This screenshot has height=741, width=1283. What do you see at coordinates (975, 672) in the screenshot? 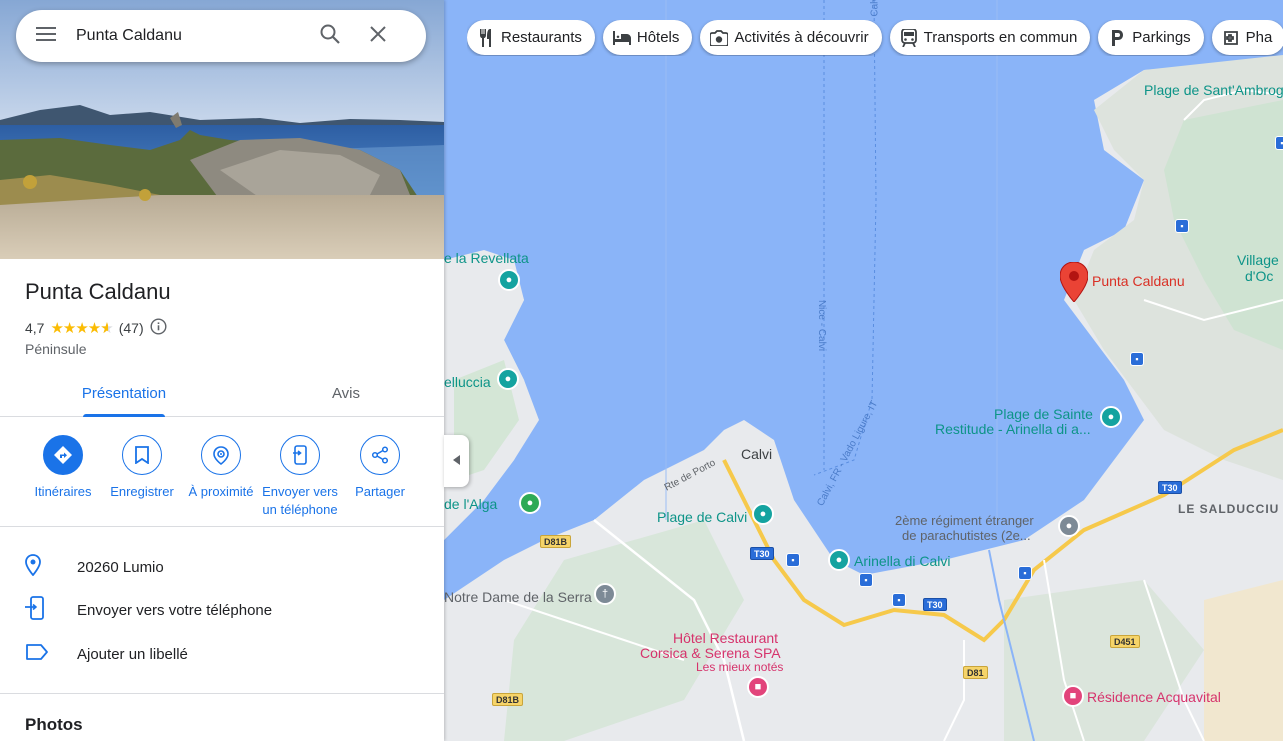
I see `road-shield: D81` at bounding box center [975, 672].